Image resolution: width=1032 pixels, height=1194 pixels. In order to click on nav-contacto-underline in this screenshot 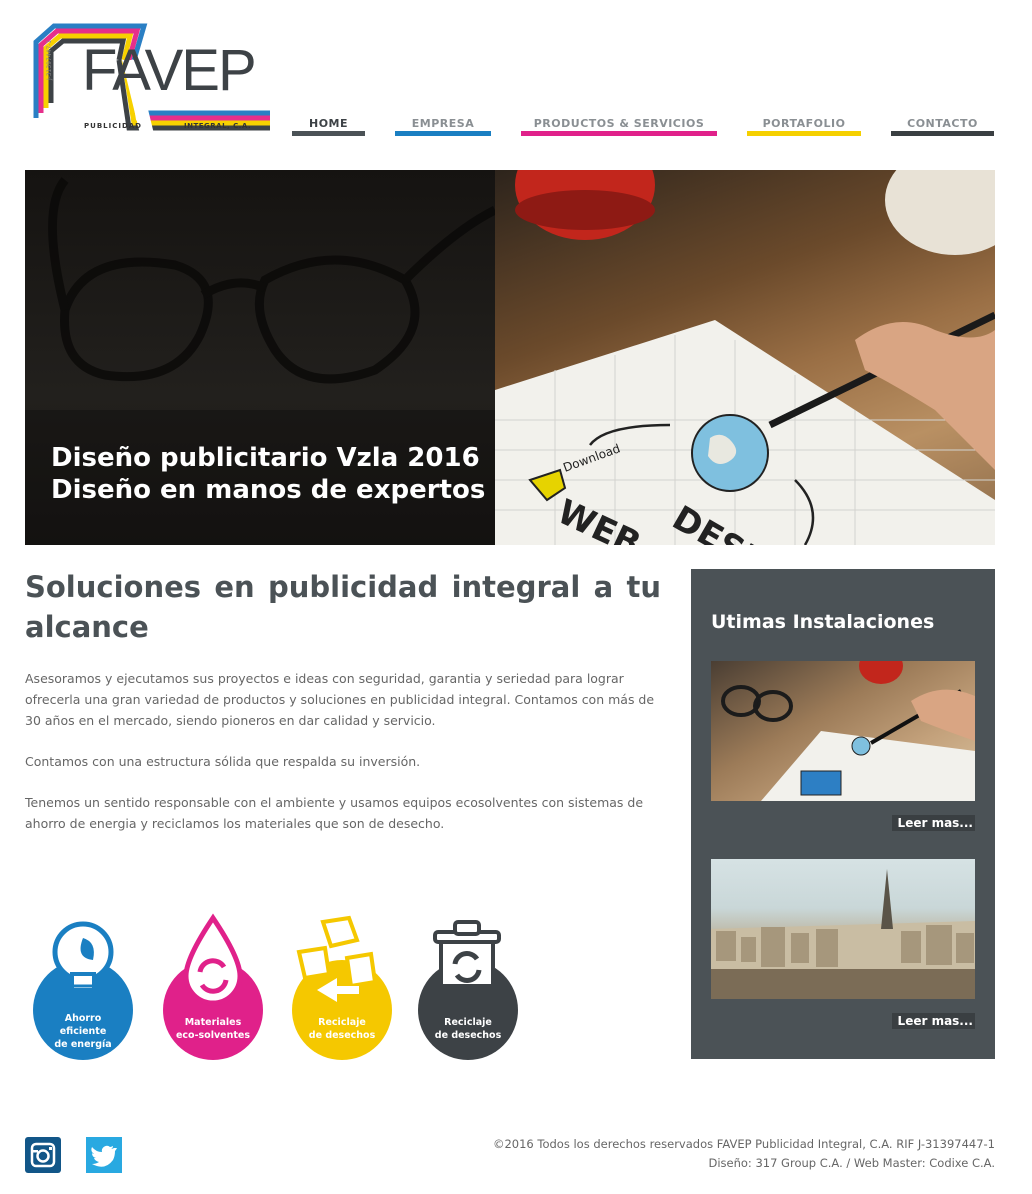, I will do `click(942, 133)`.